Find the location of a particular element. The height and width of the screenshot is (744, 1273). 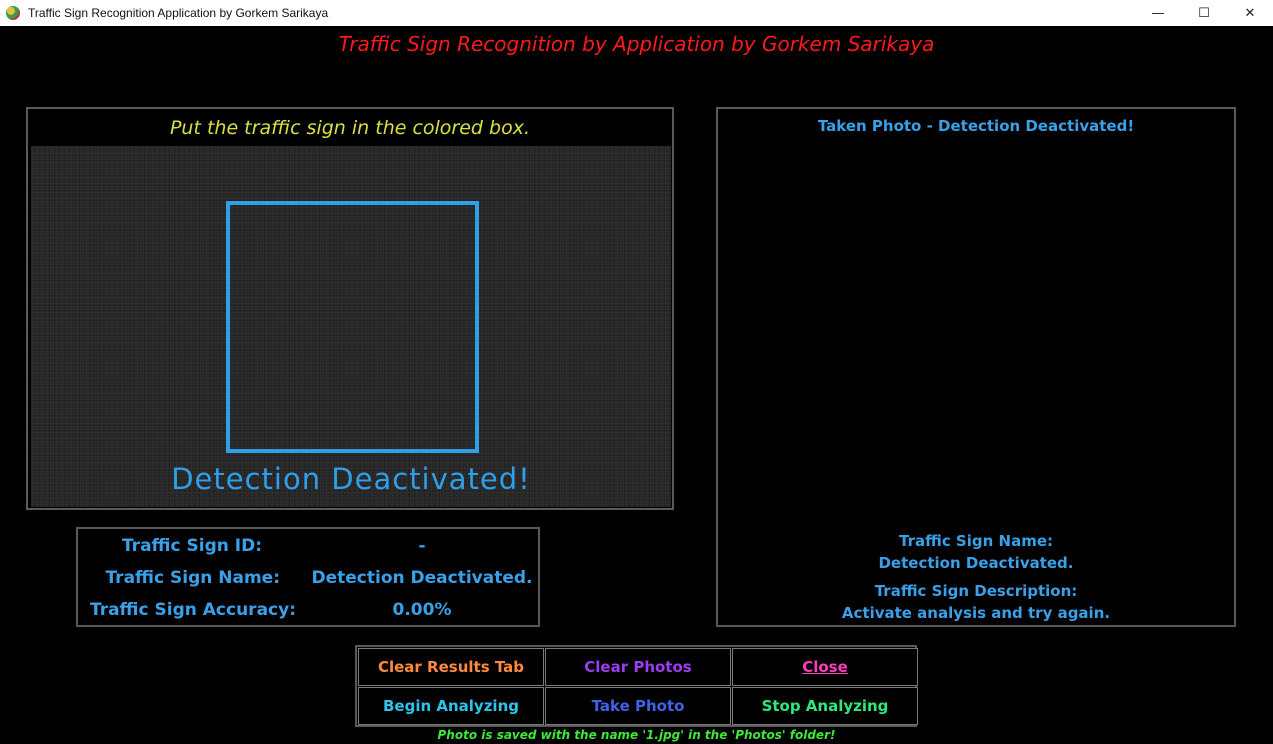

window-controls: — ☐ ✕ is located at coordinates (1204, 13).